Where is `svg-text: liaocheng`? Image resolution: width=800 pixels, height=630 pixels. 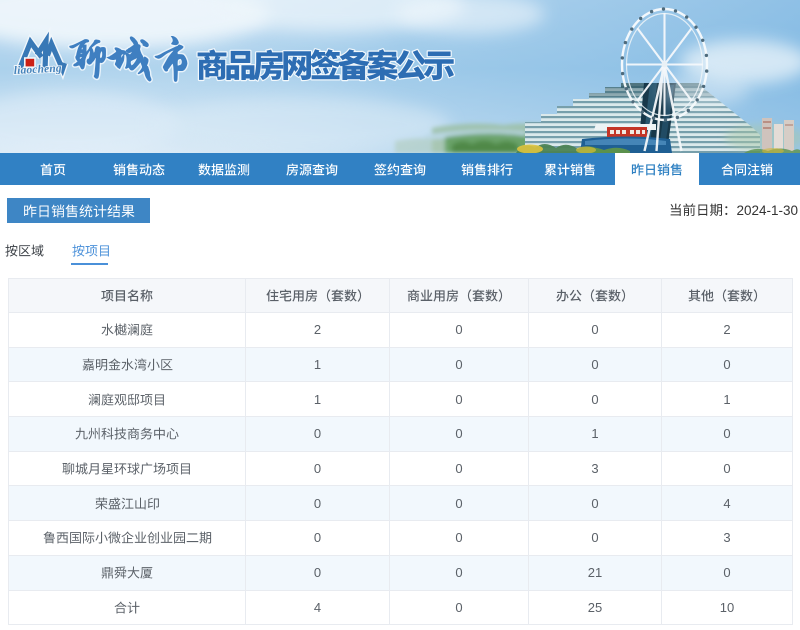
svg-text: liaocheng is located at coordinates (38, 69).